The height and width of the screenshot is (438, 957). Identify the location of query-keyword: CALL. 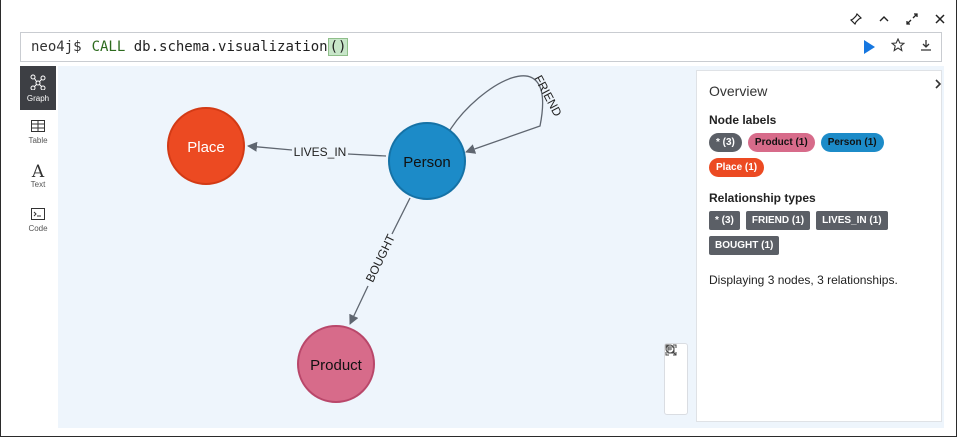
(108, 47).